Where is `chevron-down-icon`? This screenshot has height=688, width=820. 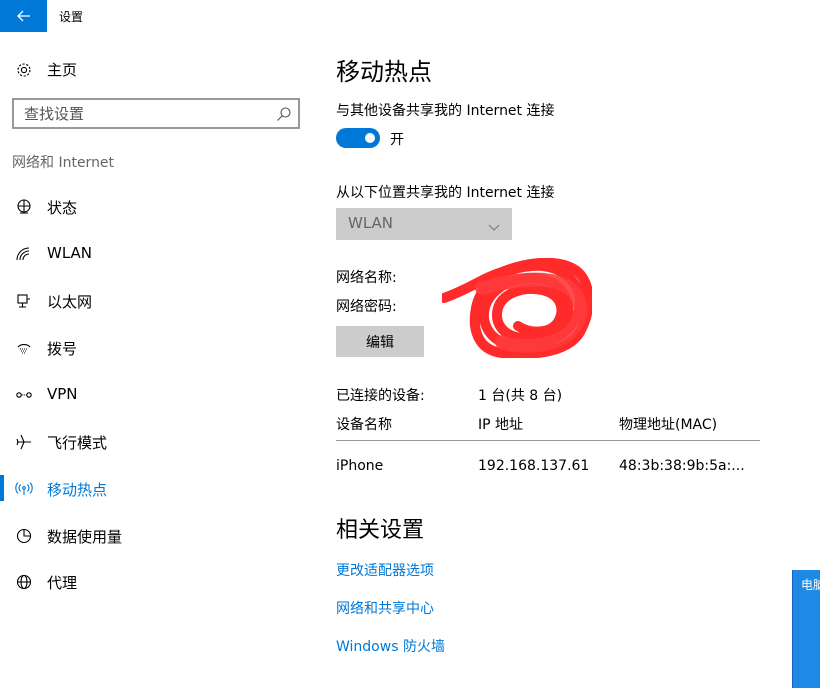 chevron-down-icon is located at coordinates (494, 224).